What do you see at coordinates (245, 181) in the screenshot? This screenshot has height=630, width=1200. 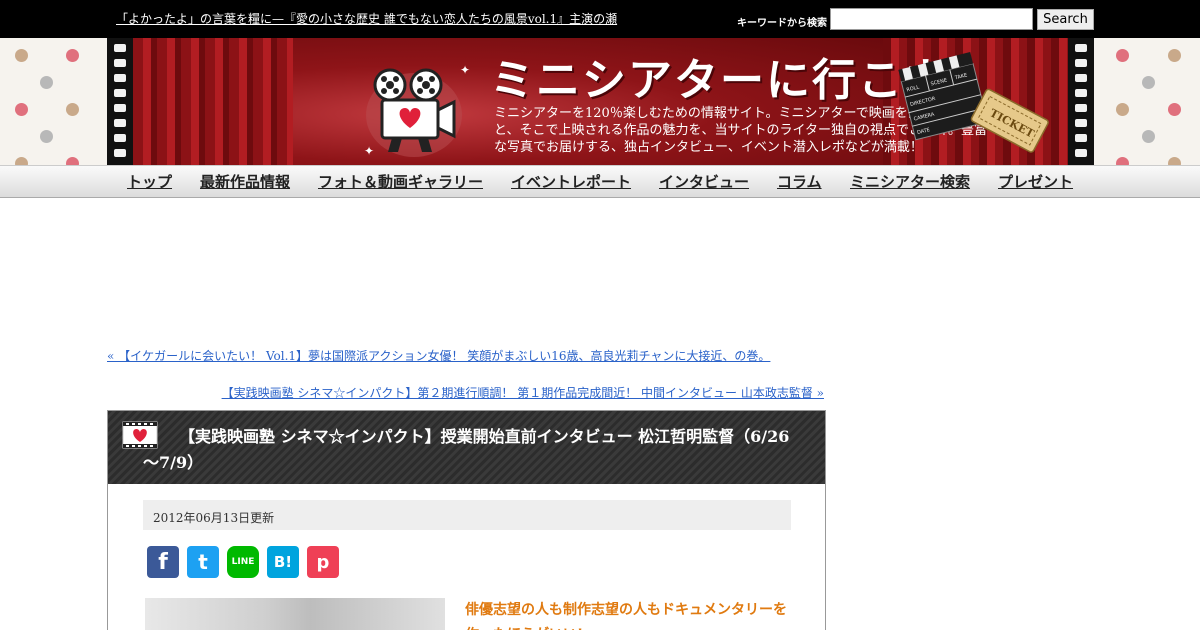 I see `nav-item-latest-works: 最新作品情報` at bounding box center [245, 181].